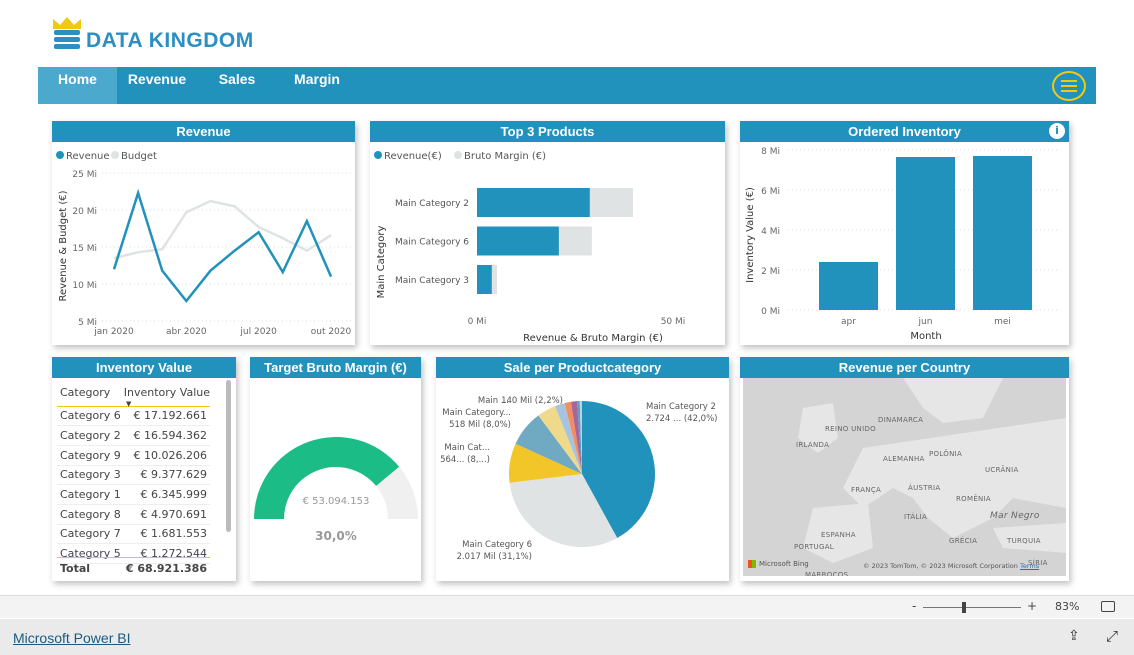  Describe the element at coordinates (838, 535) in the screenshot. I see `map-label: ESPANHA` at that location.